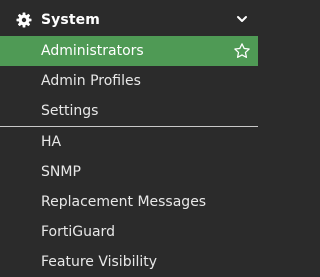 This screenshot has width=320, height=277. Describe the element at coordinates (124, 202) in the screenshot. I see `nav-item-label: Replacement Messages` at that location.